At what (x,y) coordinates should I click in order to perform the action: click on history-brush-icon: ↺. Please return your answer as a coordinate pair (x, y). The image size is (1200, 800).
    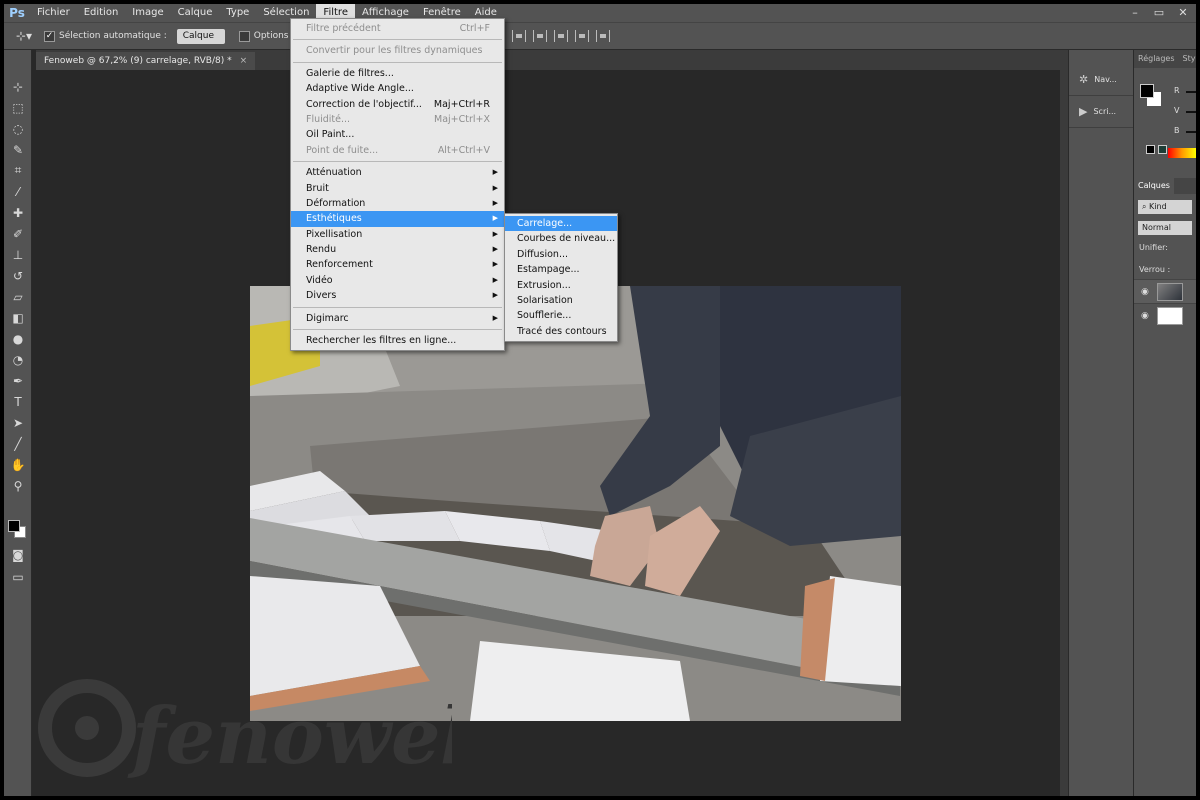
    Looking at the image, I should click on (18, 275).